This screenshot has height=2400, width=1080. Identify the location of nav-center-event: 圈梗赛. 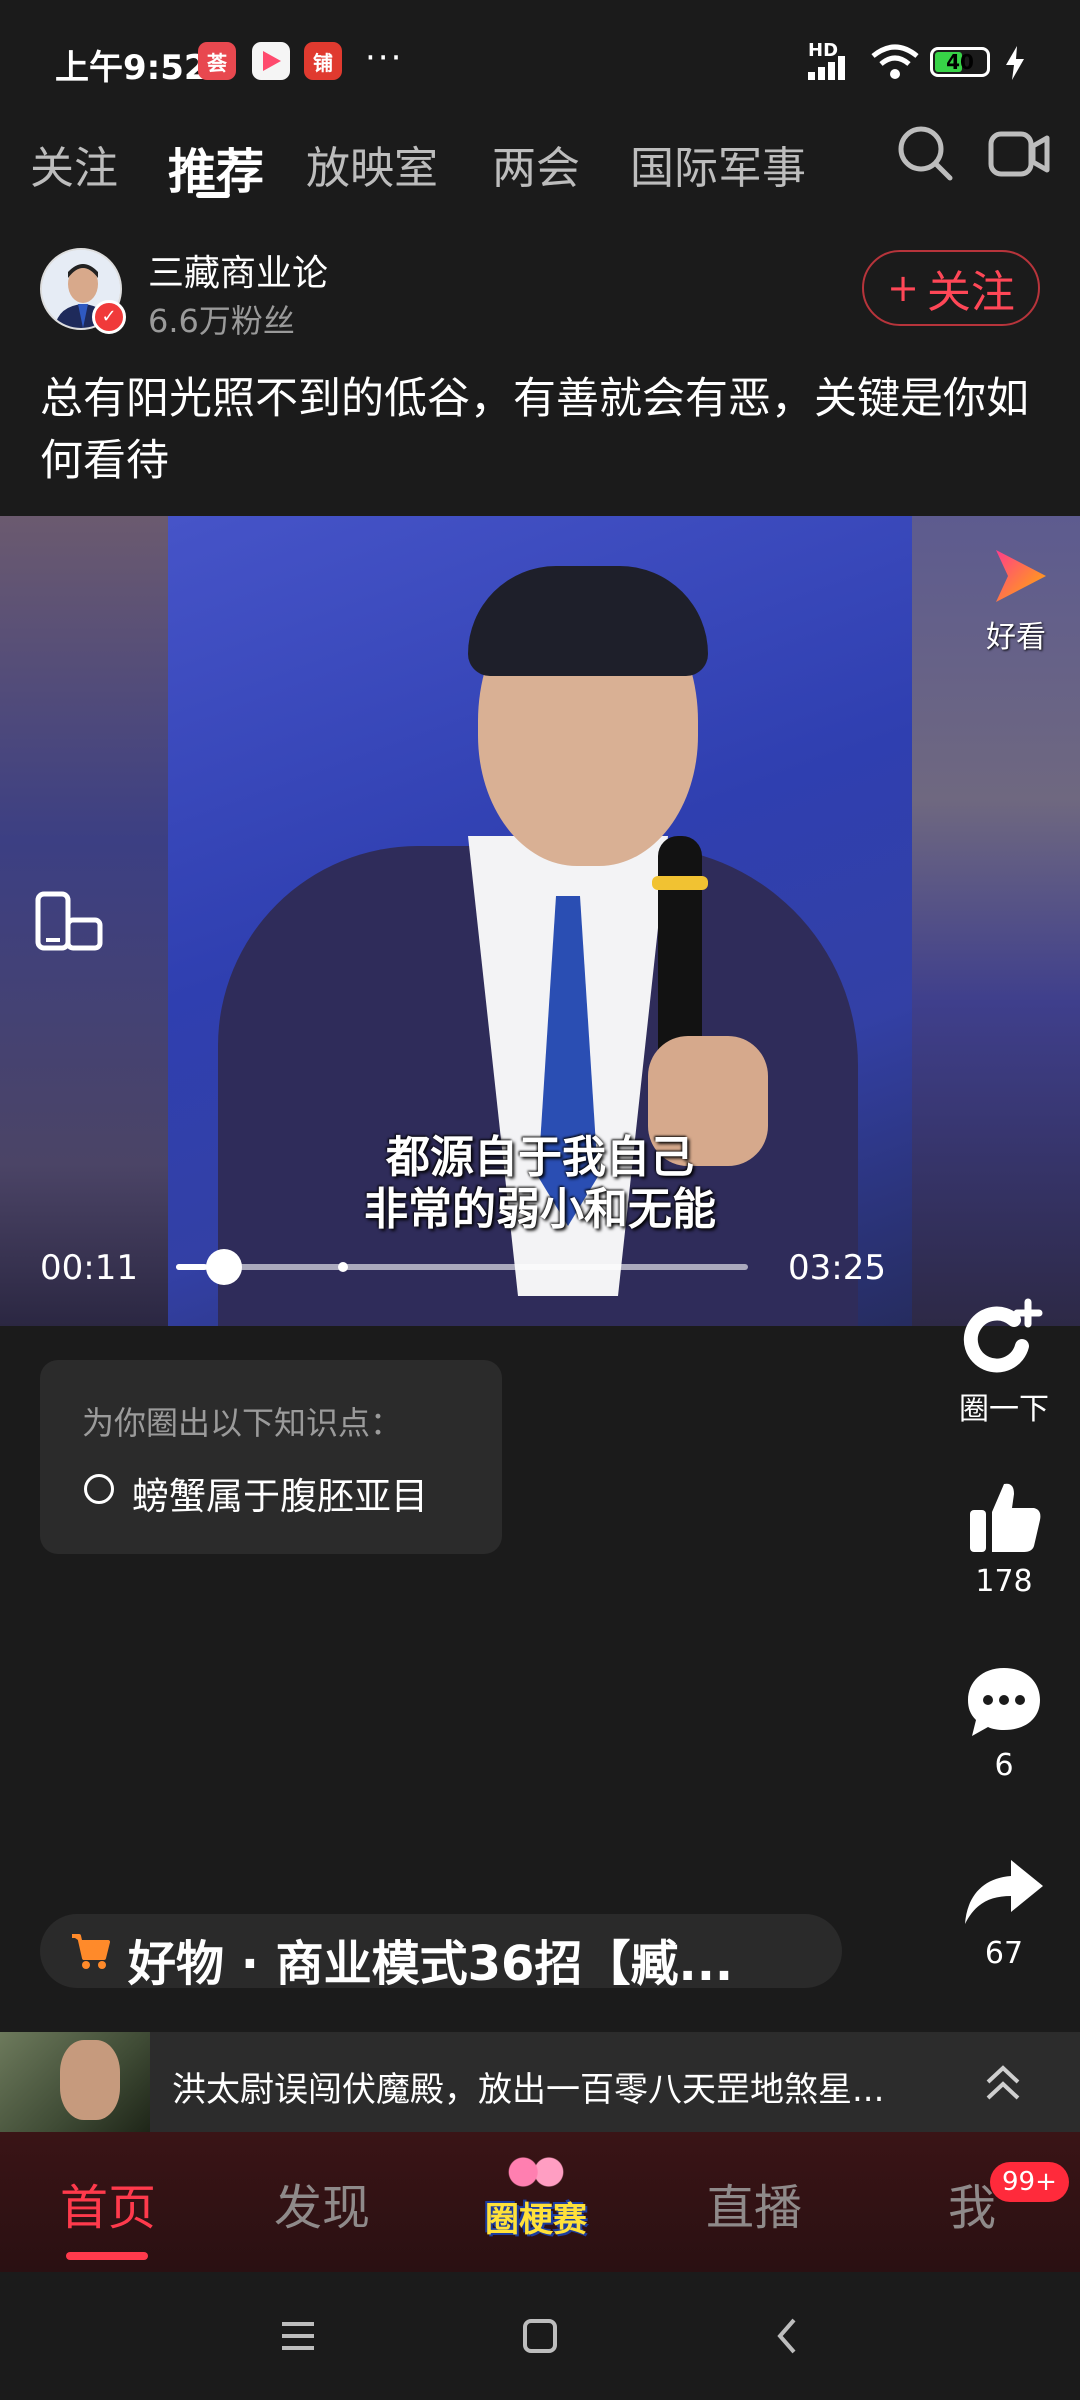
(536, 2204).